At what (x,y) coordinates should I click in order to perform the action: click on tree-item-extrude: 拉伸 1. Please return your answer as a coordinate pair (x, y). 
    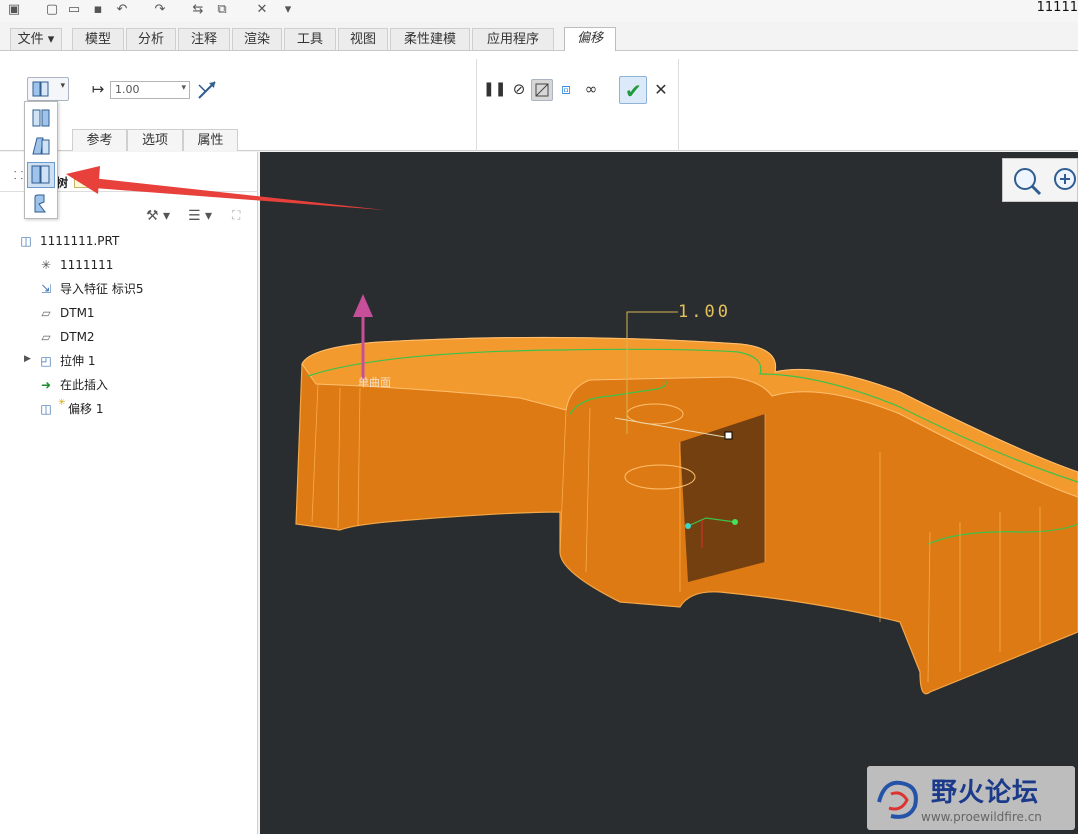
    Looking at the image, I should click on (77, 361).